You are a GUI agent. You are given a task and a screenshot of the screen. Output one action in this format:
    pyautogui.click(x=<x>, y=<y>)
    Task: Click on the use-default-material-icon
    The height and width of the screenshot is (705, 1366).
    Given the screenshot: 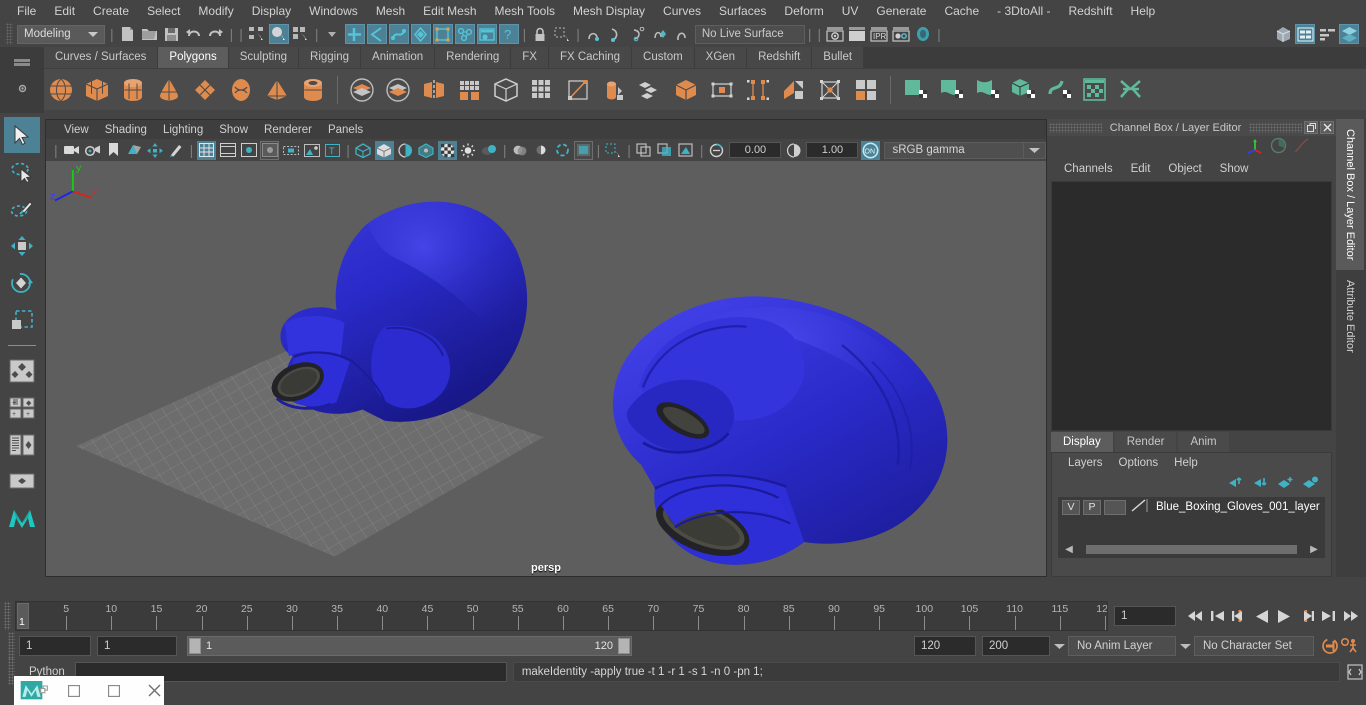 What is the action you would take?
    pyautogui.click(x=447, y=150)
    